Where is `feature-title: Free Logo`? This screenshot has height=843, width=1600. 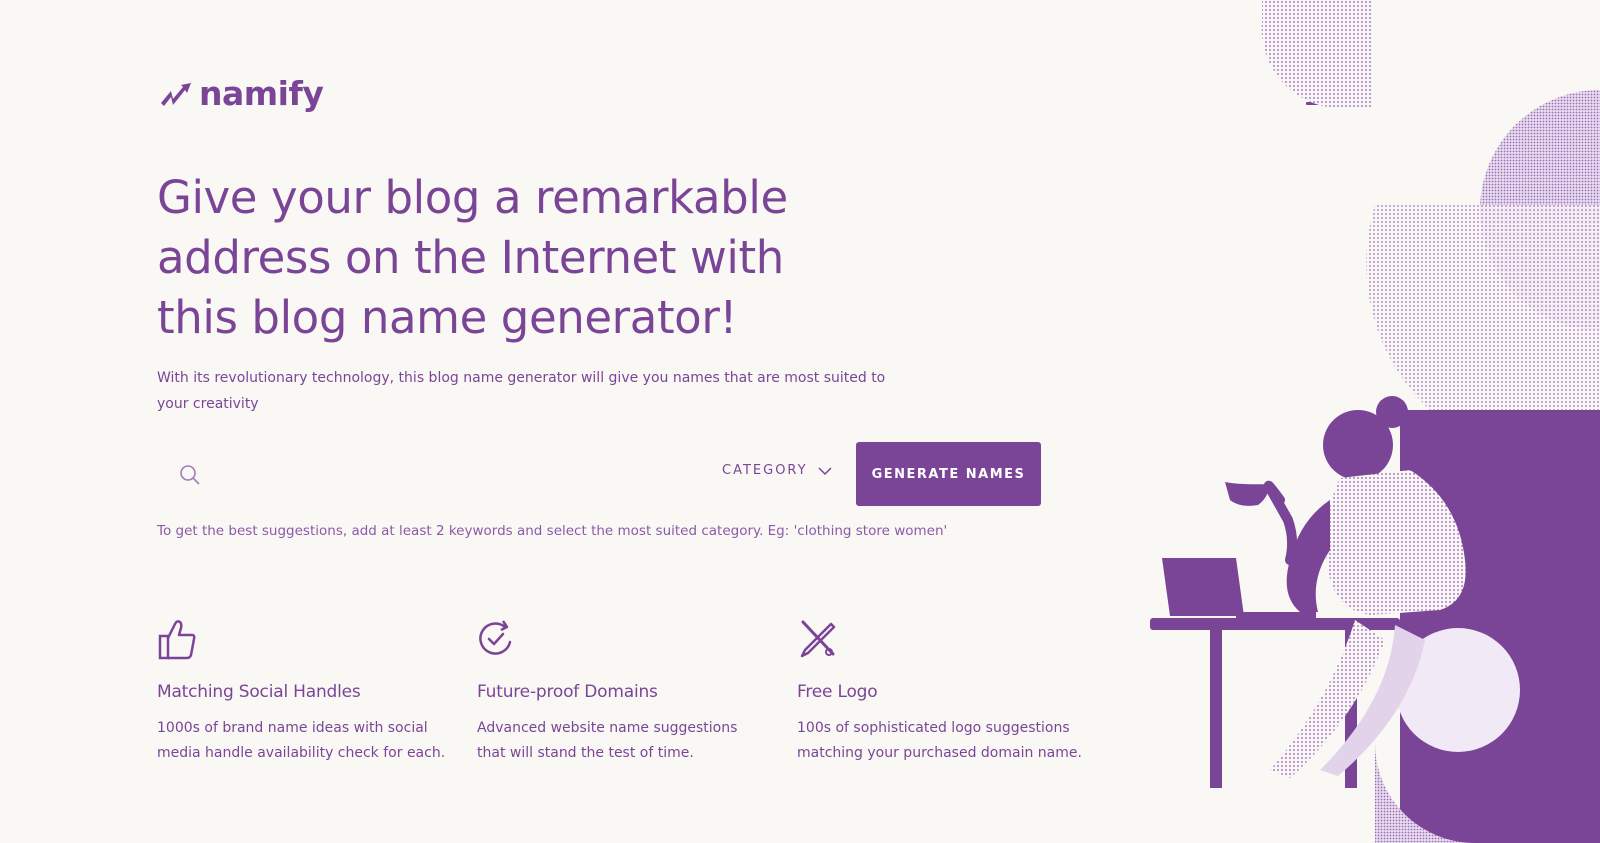
feature-title: Free Logo is located at coordinates (837, 692).